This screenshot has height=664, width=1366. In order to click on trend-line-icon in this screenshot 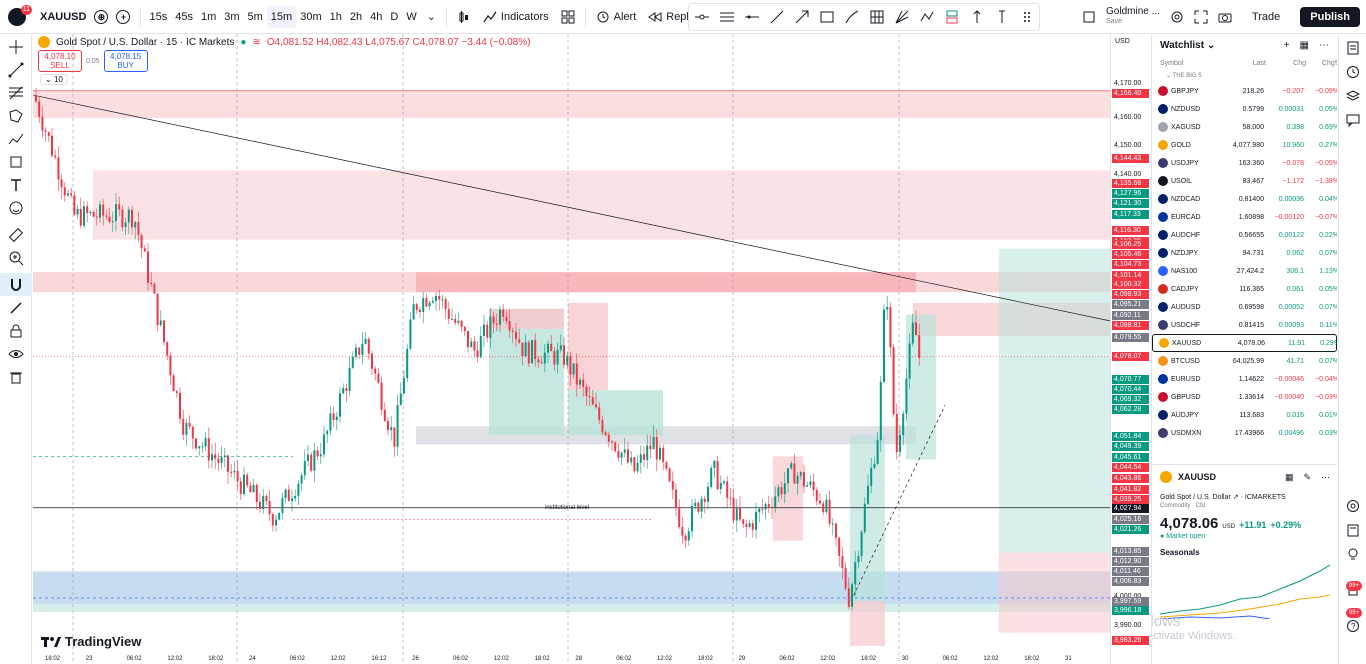, I will do `click(777, 17)`.